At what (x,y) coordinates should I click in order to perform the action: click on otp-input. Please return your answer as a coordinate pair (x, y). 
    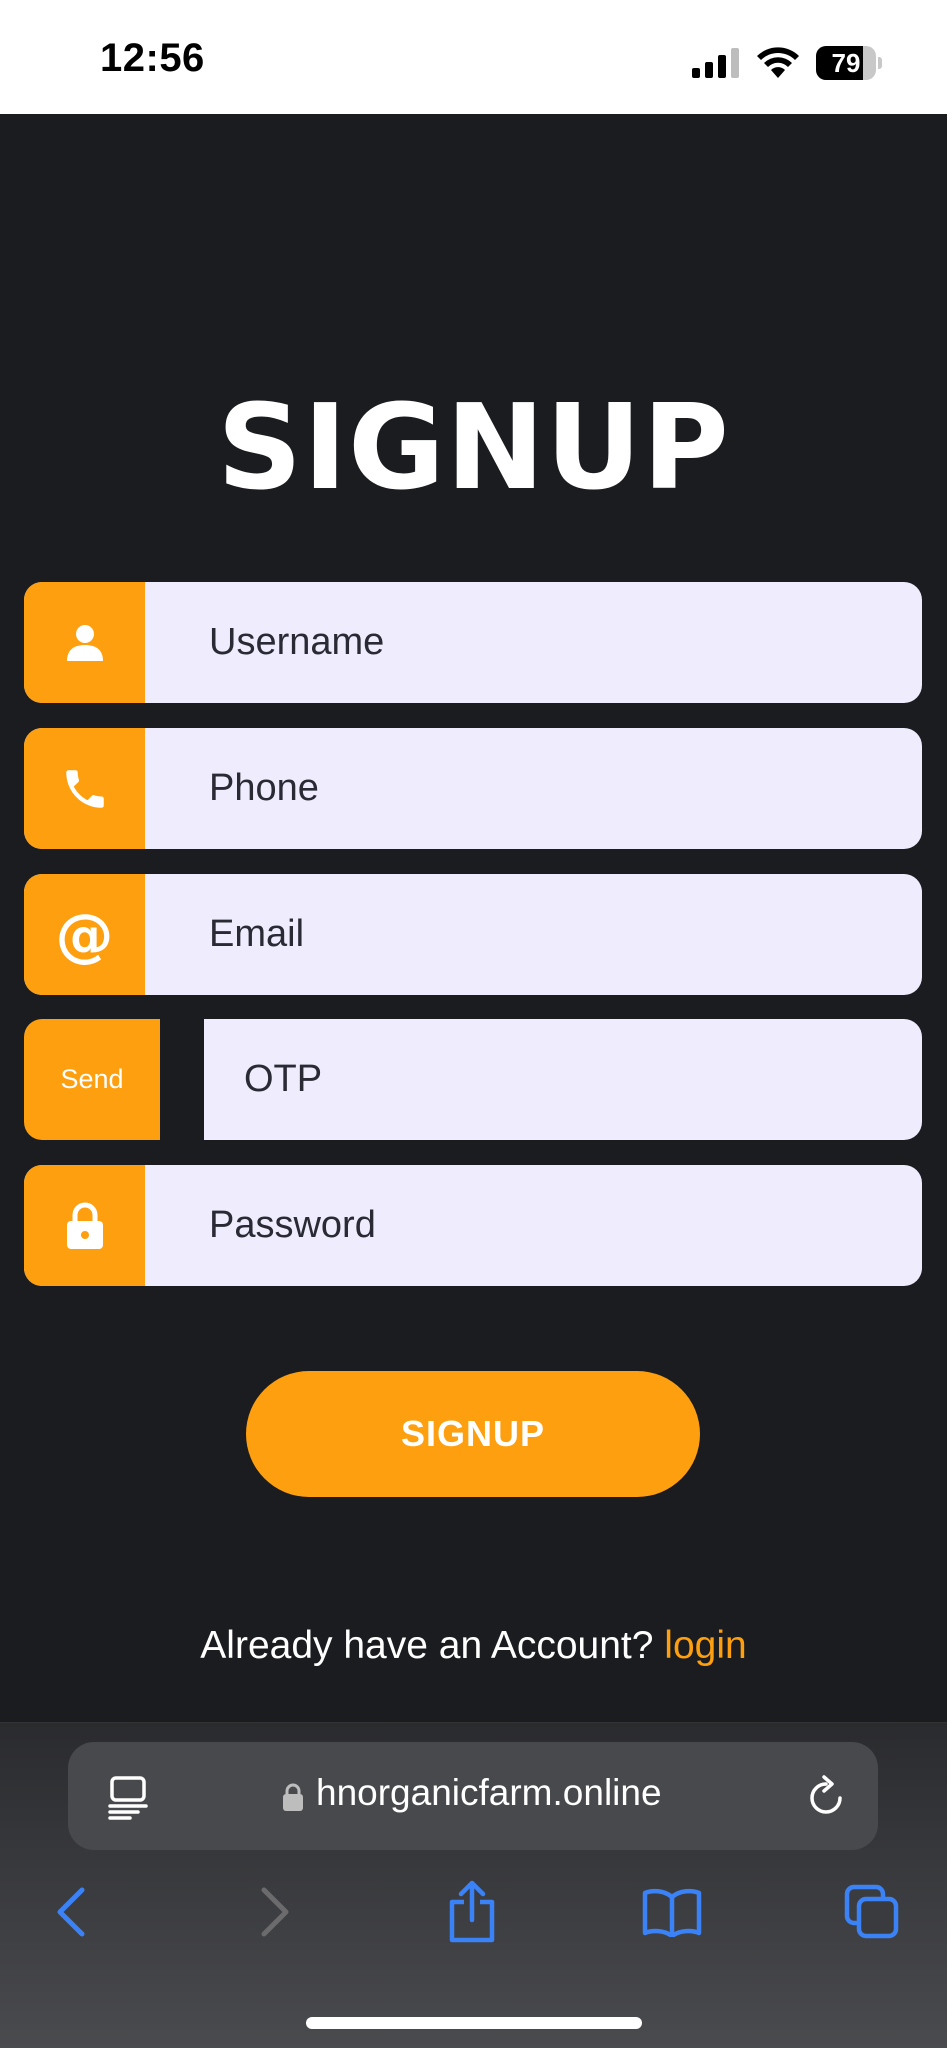
    Looking at the image, I should click on (563, 1079).